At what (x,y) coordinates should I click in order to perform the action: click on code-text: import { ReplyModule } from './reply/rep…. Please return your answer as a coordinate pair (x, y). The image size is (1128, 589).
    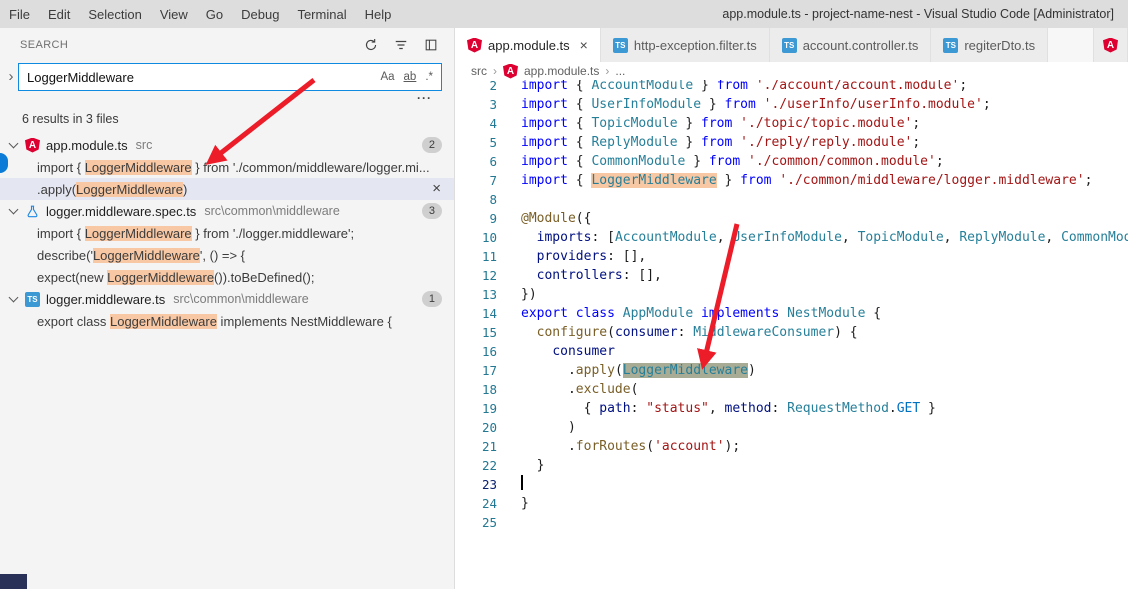
    Looking at the image, I should click on (812, 142).